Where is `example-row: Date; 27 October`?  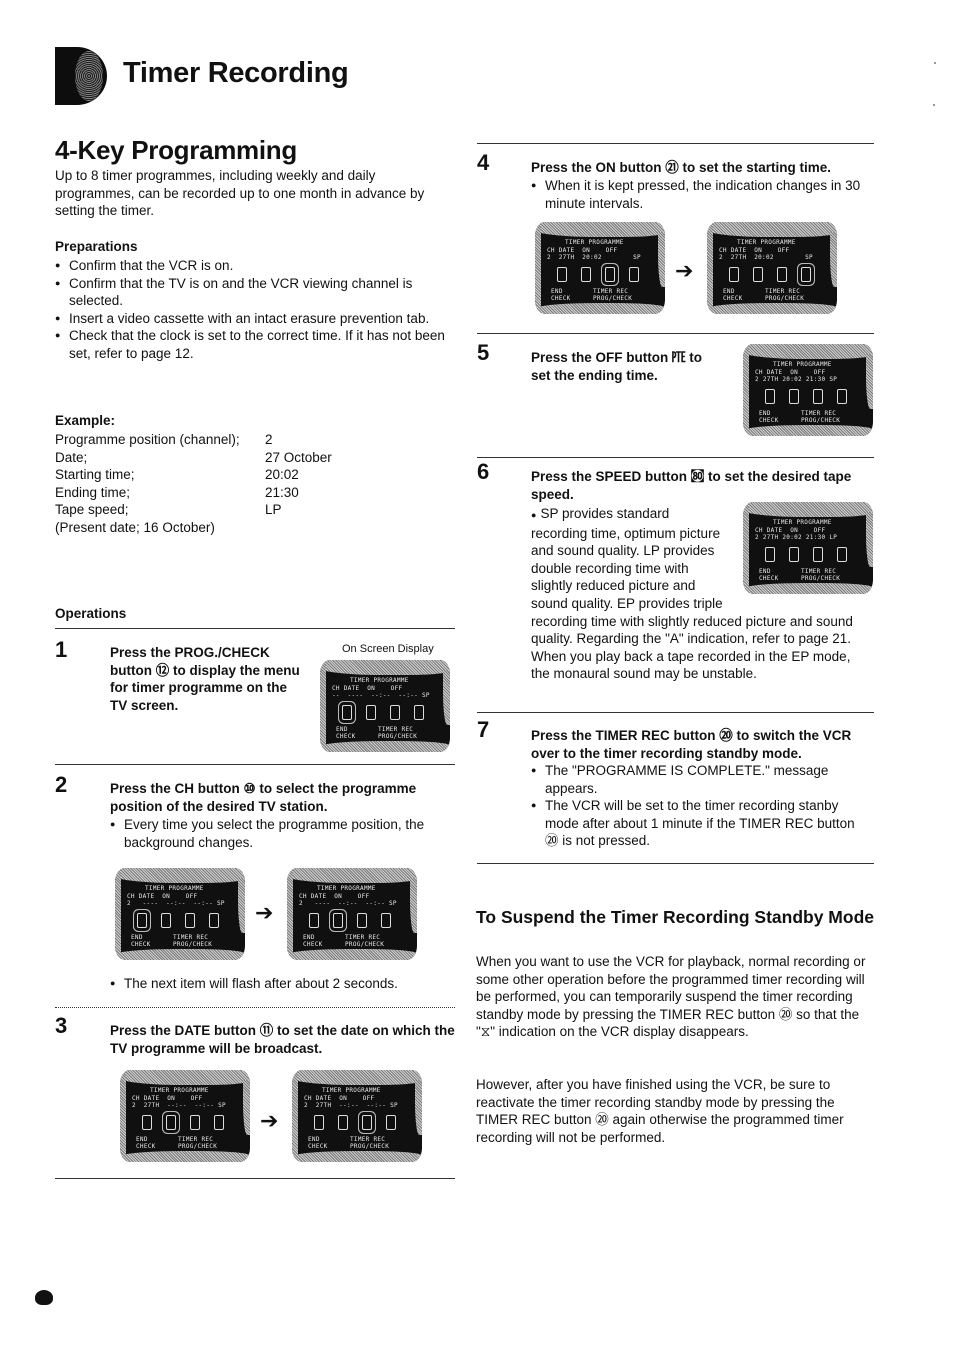
example-row: Date; 27 October is located at coordinates (193, 458).